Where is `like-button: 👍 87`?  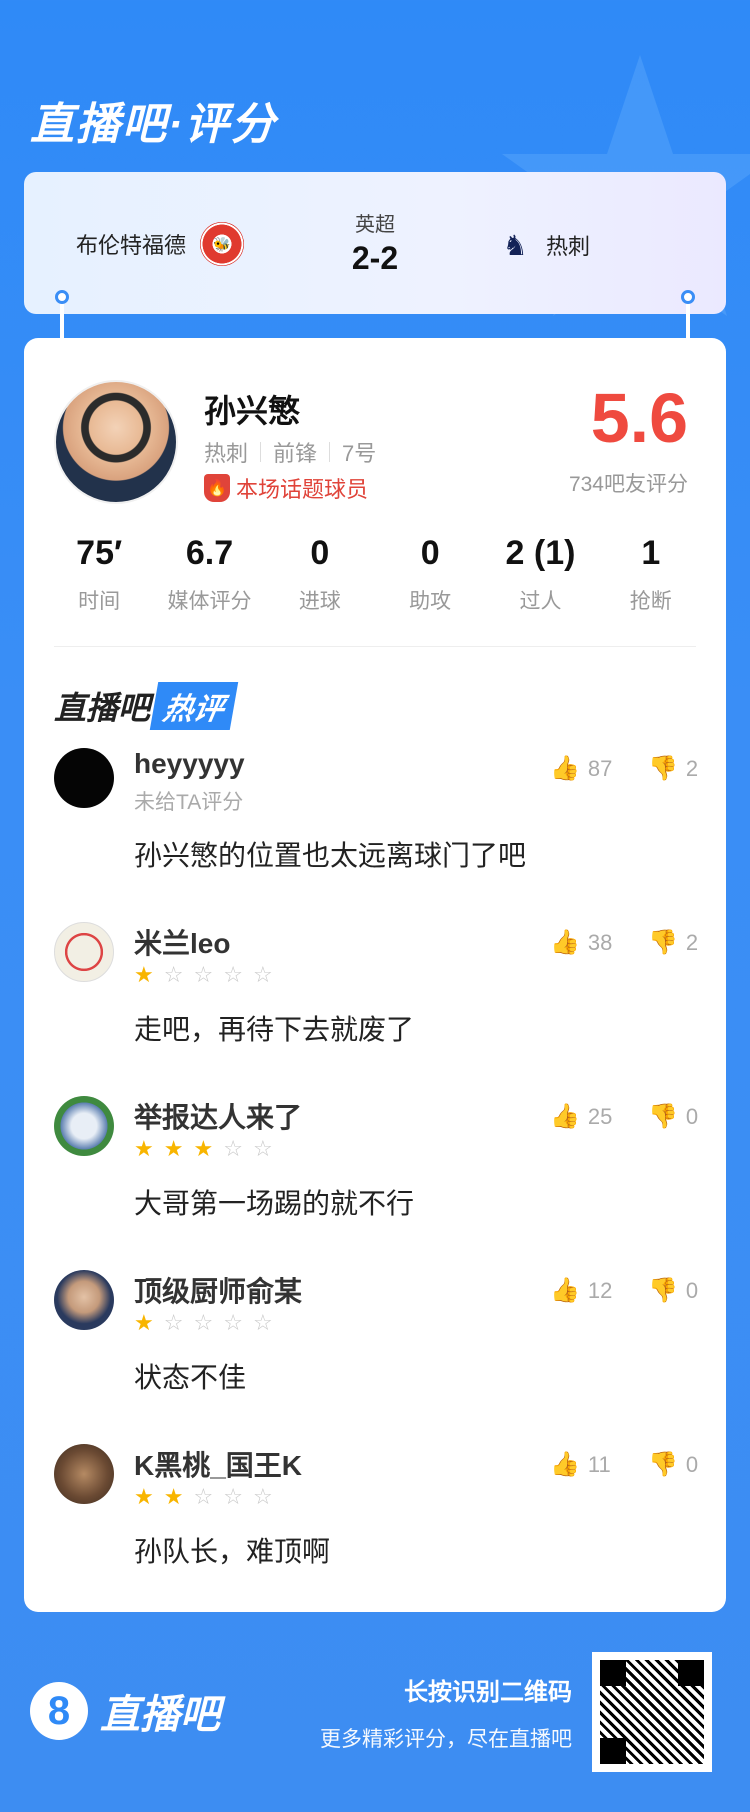
like-button: 👍 87 is located at coordinates (581, 768).